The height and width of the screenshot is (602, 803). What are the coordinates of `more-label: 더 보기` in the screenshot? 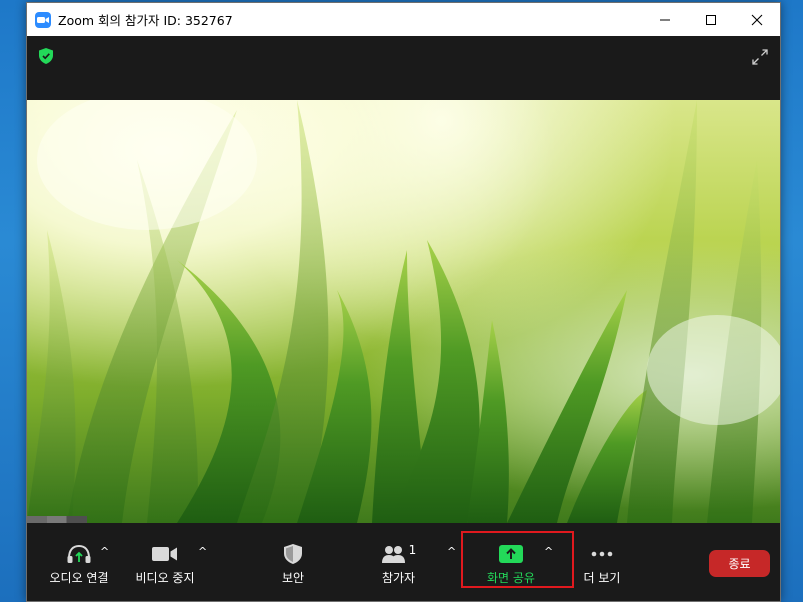 It's located at (602, 578).